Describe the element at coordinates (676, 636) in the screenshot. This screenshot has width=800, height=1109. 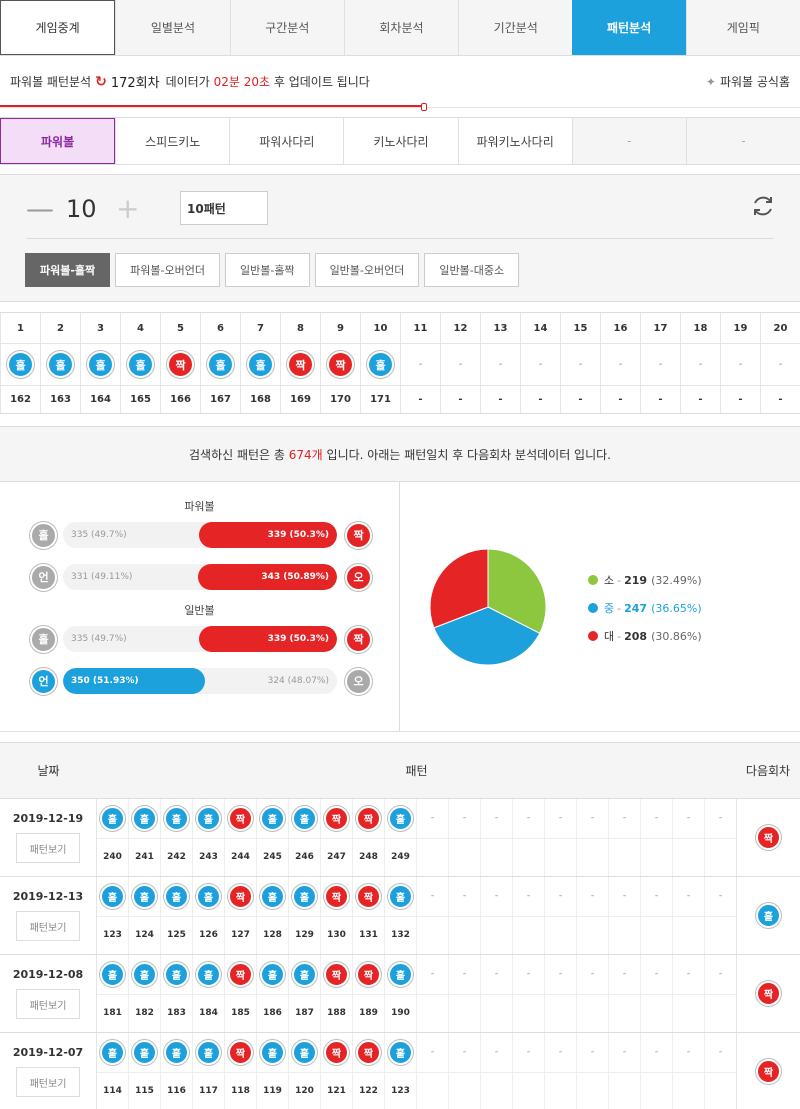
I see `legend-percent: (30.86%)` at that location.